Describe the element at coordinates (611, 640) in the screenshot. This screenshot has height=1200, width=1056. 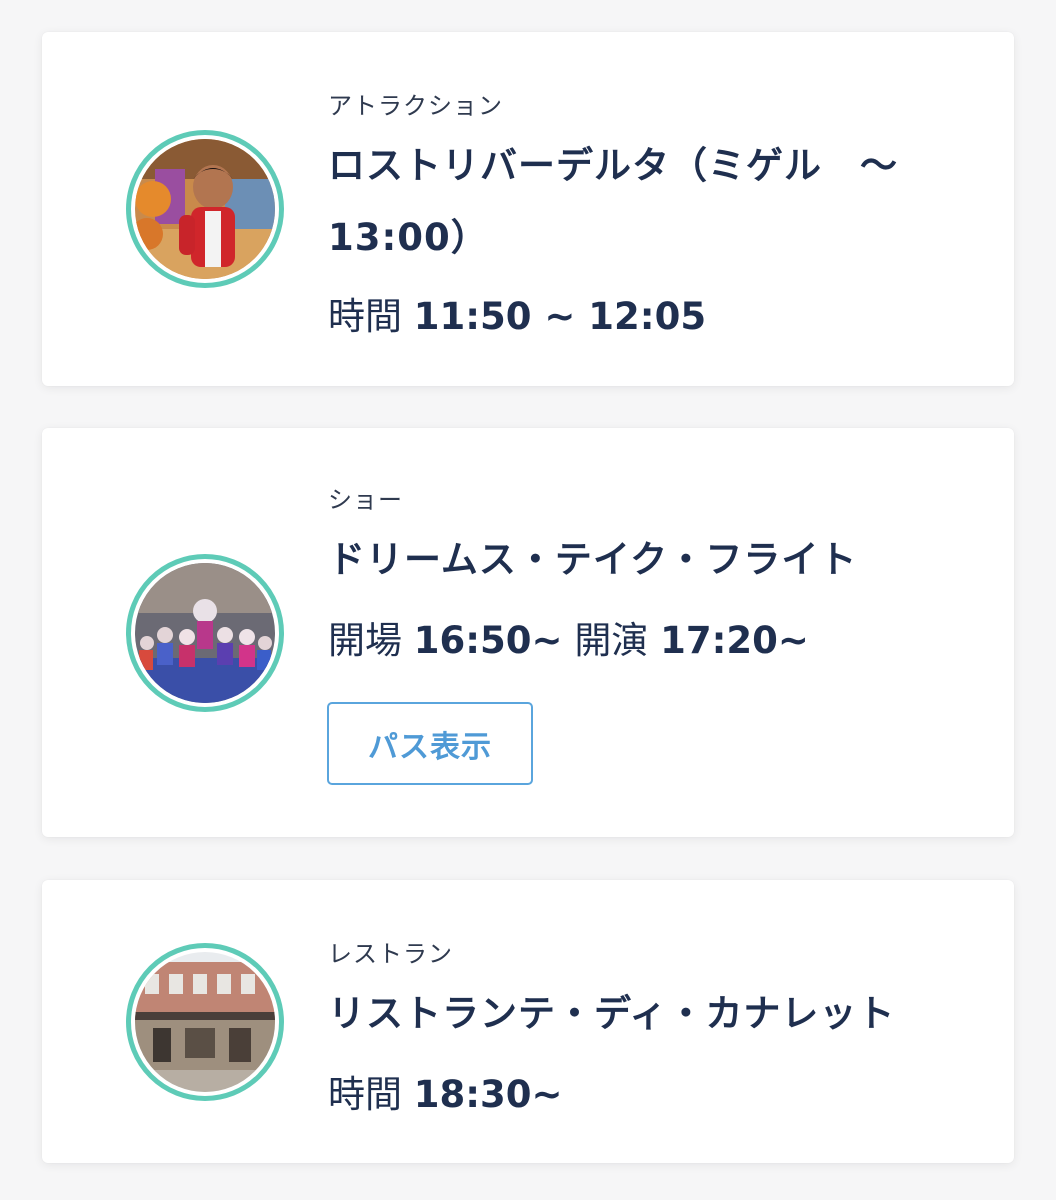
I see `start-label: 開演` at that location.